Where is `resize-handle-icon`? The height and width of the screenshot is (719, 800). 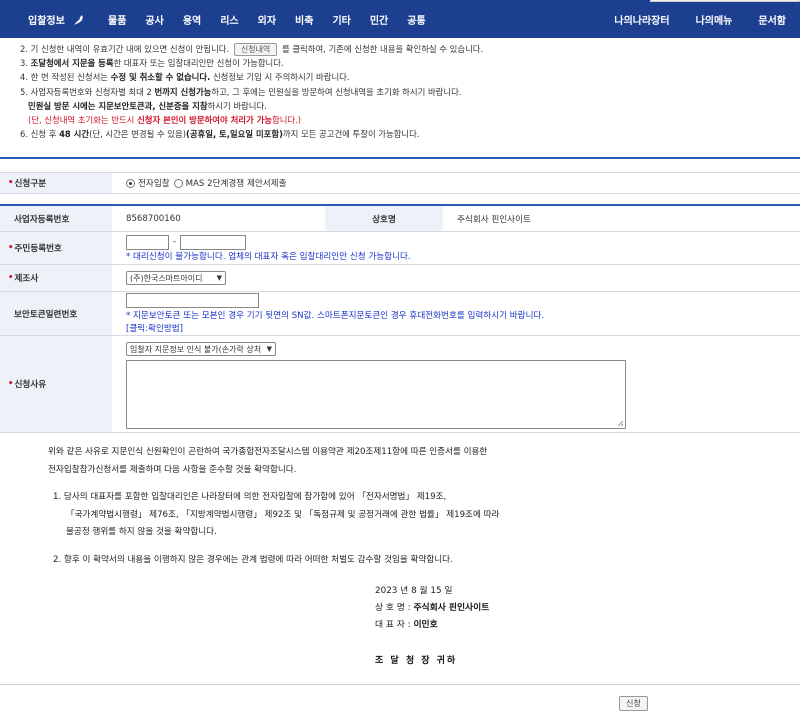 resize-handle-icon is located at coordinates (620, 423).